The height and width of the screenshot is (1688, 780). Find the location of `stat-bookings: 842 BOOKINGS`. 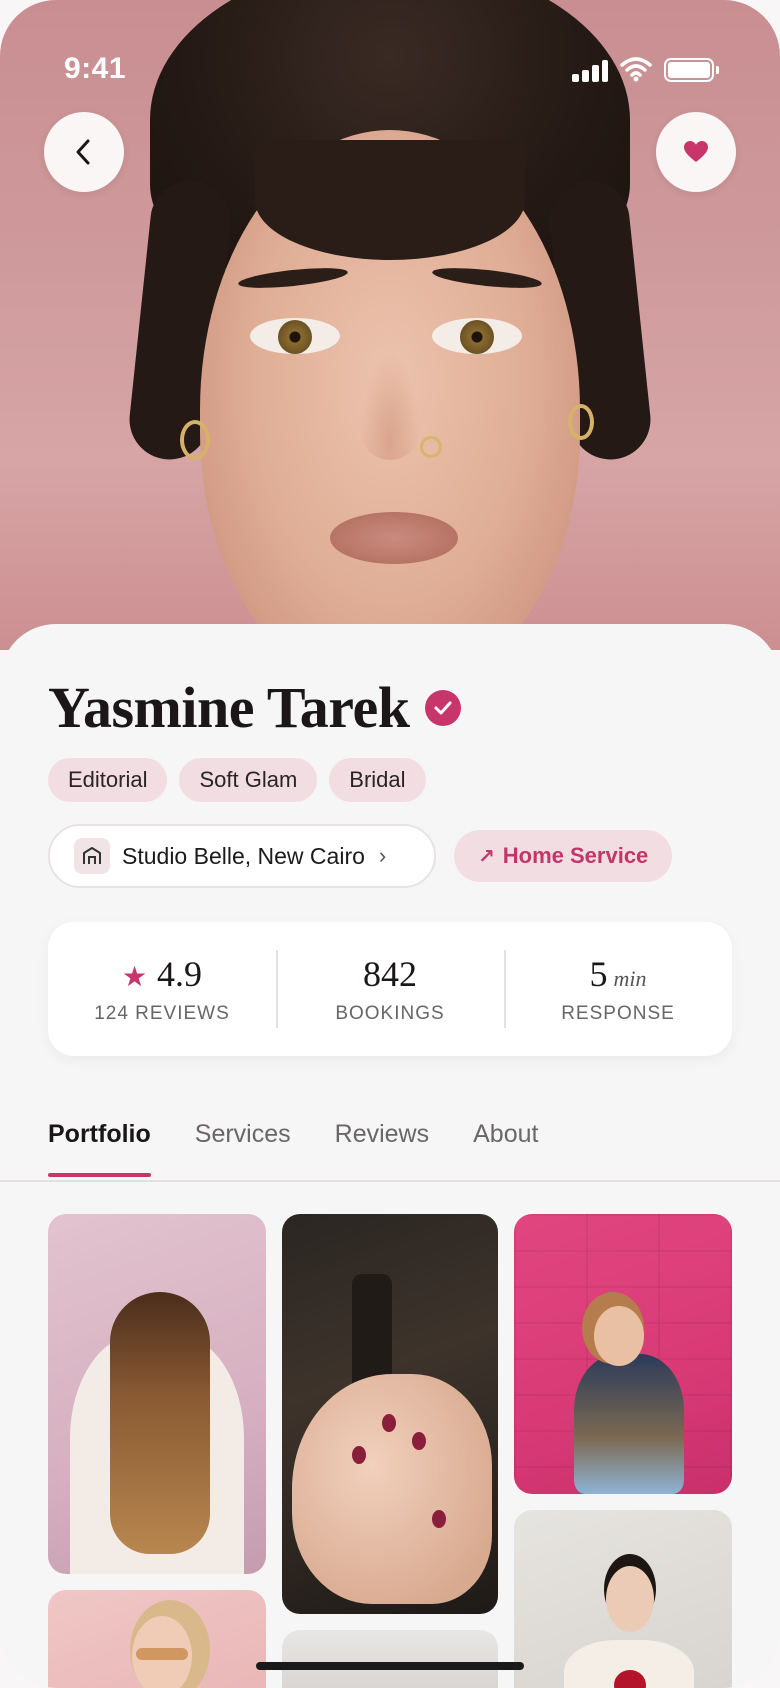

stat-bookings: 842 BOOKINGS is located at coordinates (390, 989).